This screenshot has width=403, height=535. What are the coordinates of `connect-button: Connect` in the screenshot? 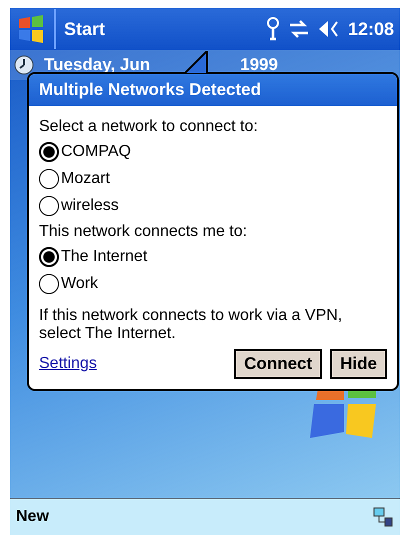 It's located at (278, 364).